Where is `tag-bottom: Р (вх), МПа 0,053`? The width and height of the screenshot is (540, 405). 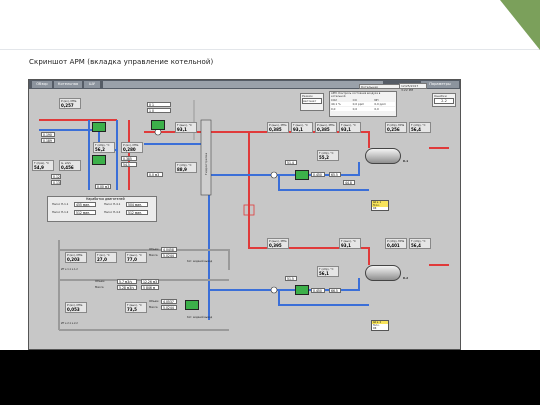
tag-bottom: Р (вх), МПа 0,053 is located at coordinates (76, 307).